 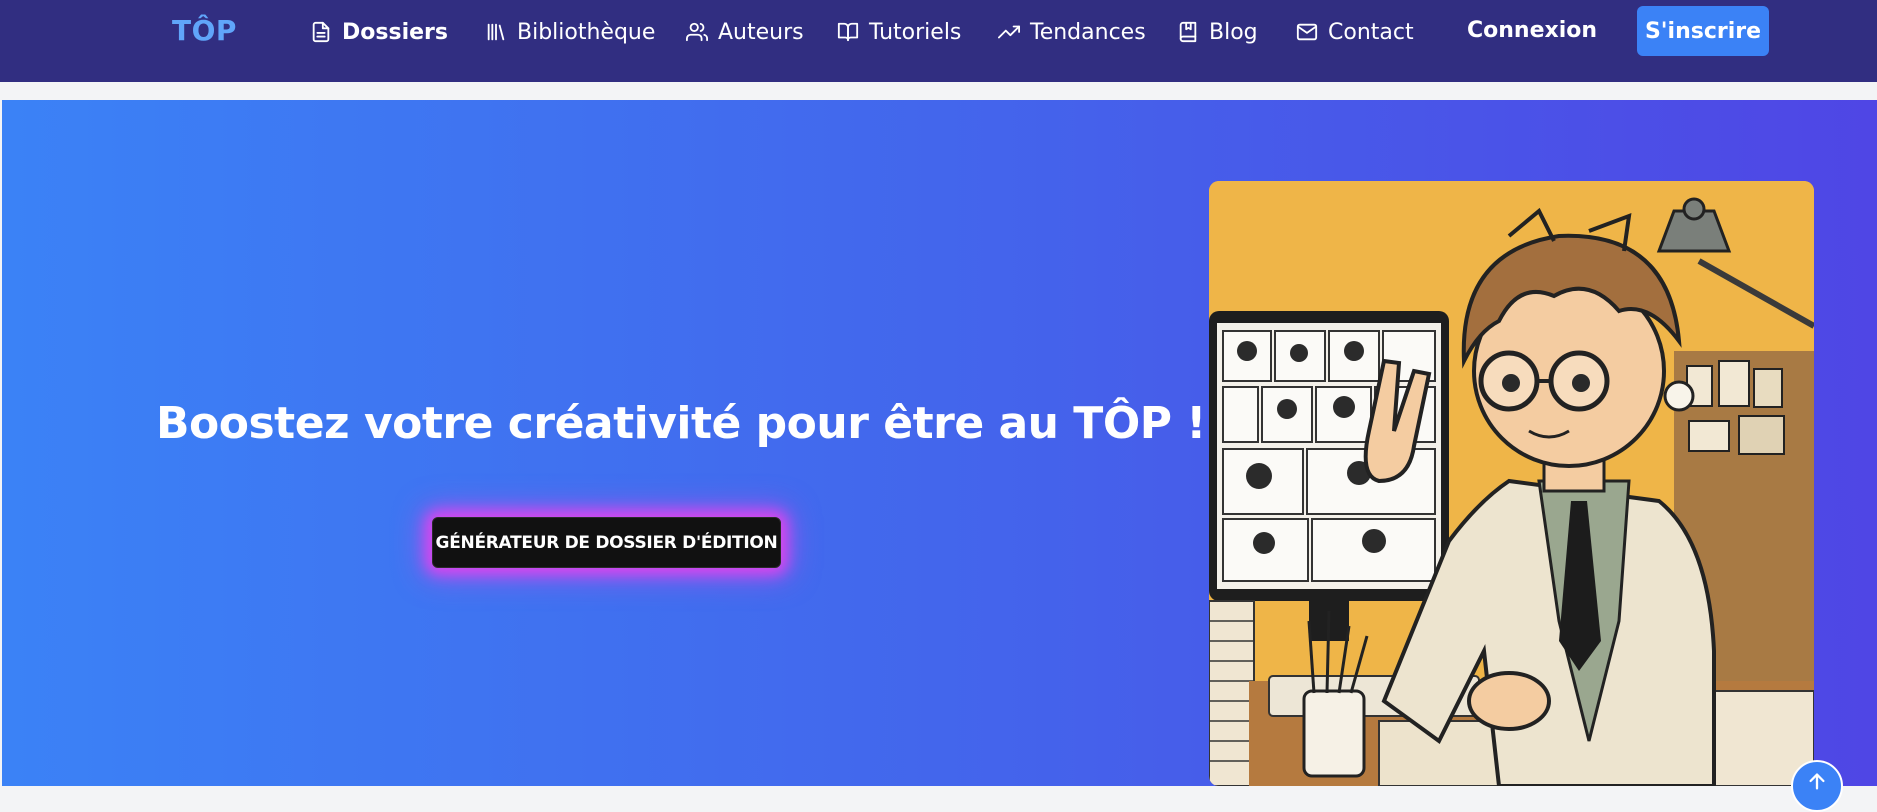 What do you see at coordinates (1009, 32) in the screenshot?
I see `trending-up-icon` at bounding box center [1009, 32].